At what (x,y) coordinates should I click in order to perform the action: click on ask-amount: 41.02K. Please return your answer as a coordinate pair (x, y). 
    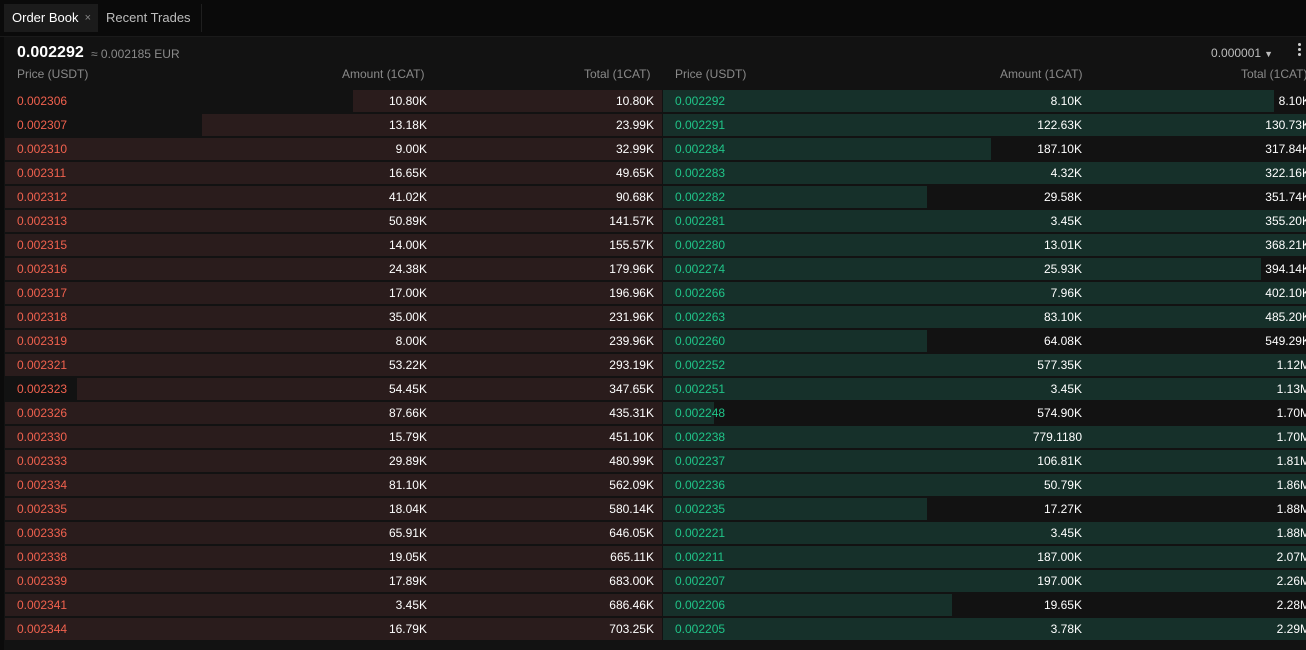
    Looking at the image, I should click on (407, 197).